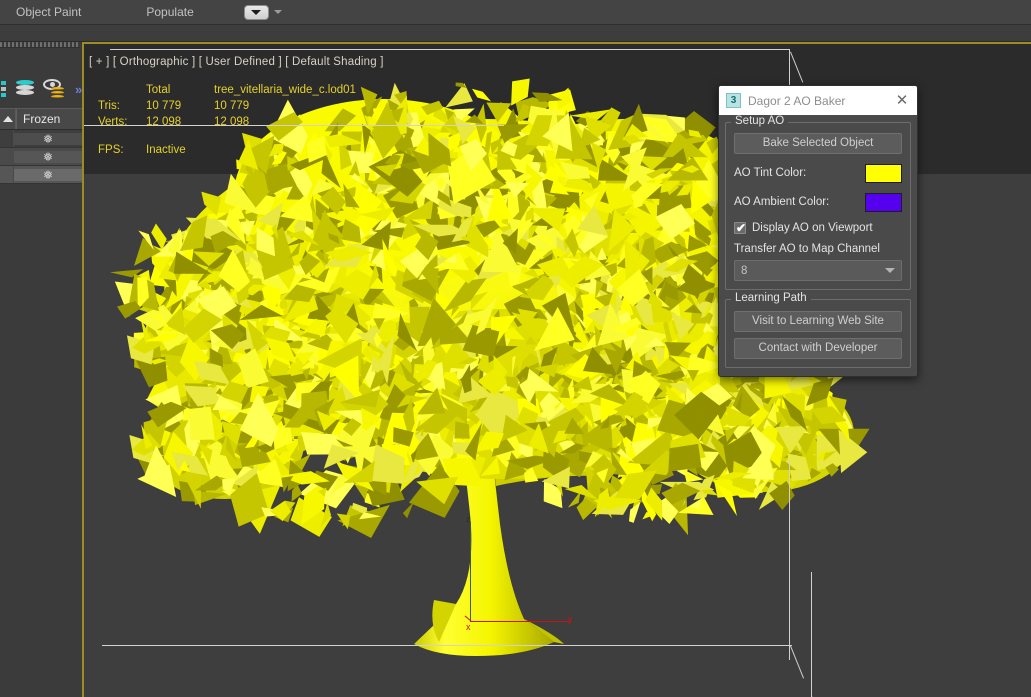 This screenshot has width=1031, height=697. Describe the element at coordinates (54, 89) in the screenshot. I see `eye-visibility-icon` at that location.